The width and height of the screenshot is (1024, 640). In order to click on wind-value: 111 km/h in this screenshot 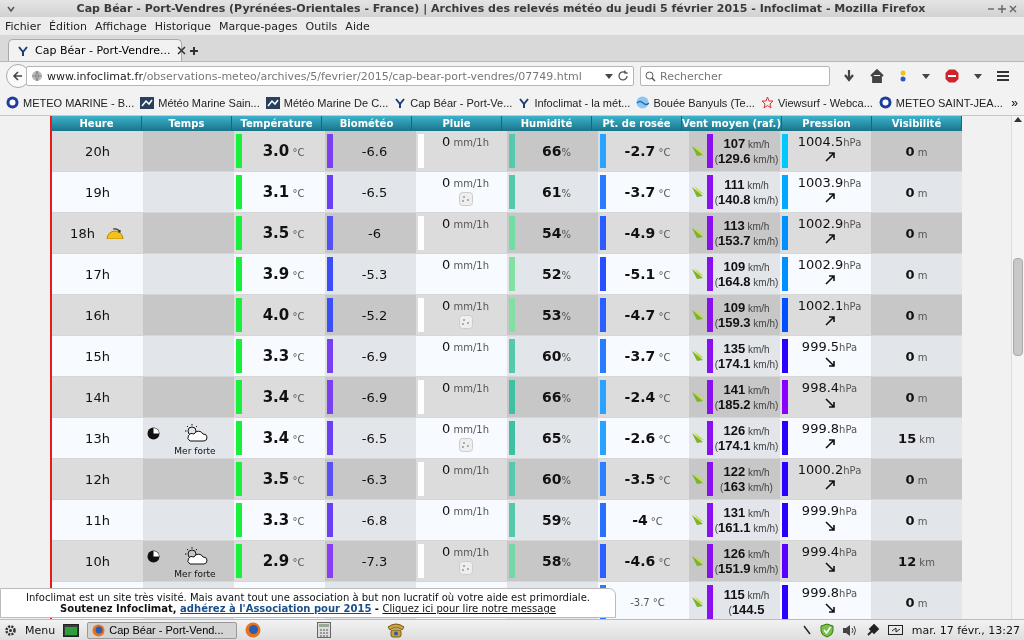, I will do `click(746, 184)`.